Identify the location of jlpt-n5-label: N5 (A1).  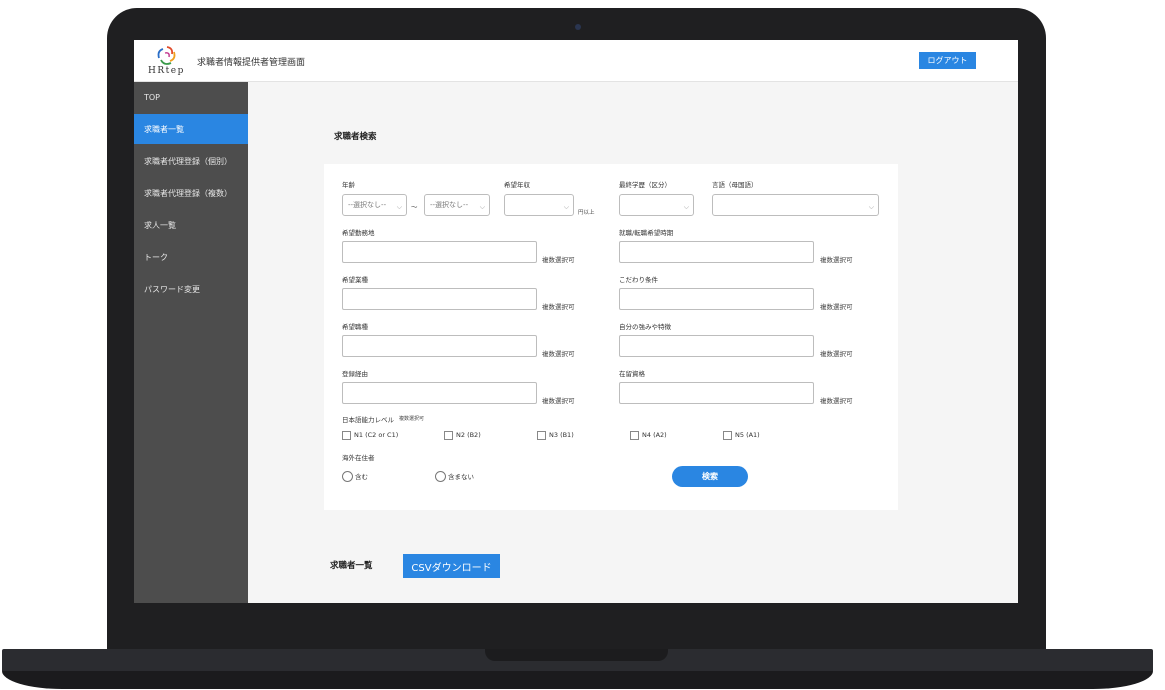
(747, 435).